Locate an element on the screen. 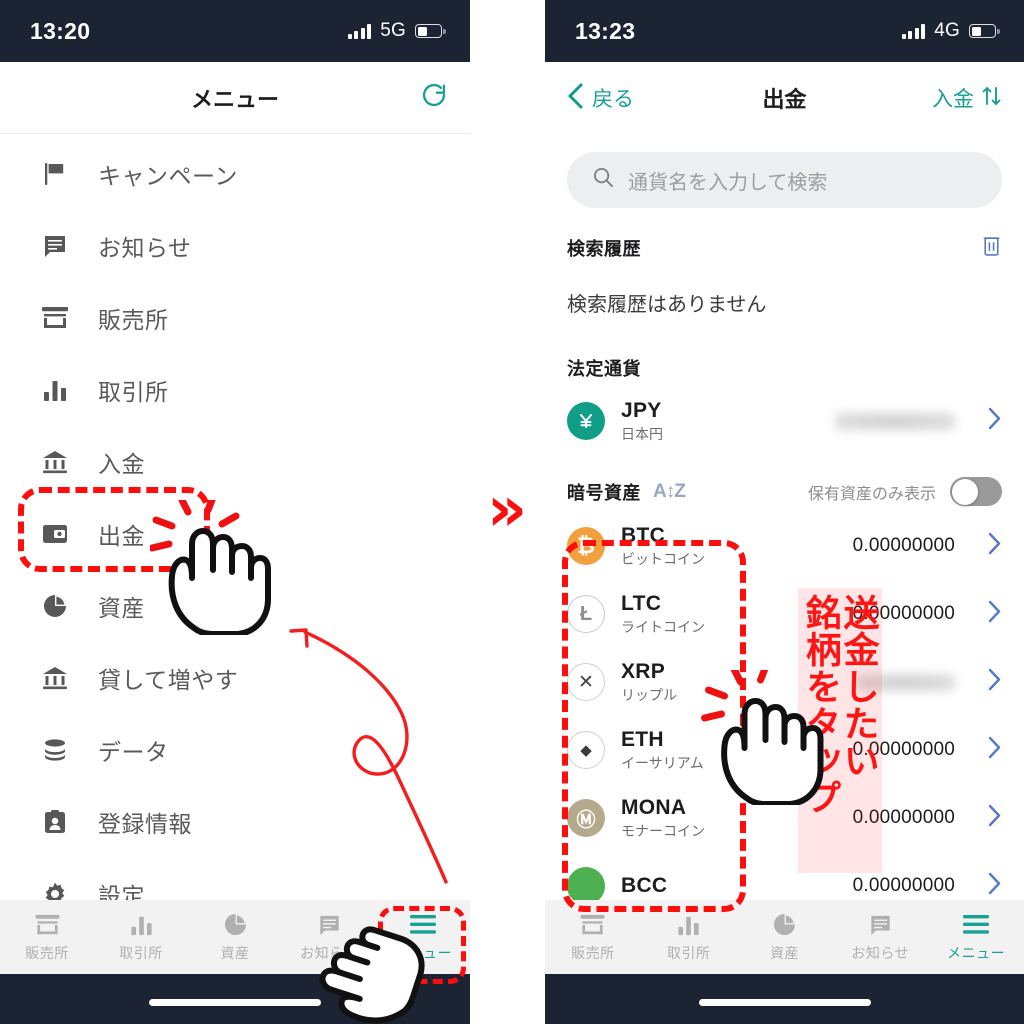 The width and height of the screenshot is (1024, 1024). menu-item-notice: お知らせ is located at coordinates (235, 246).